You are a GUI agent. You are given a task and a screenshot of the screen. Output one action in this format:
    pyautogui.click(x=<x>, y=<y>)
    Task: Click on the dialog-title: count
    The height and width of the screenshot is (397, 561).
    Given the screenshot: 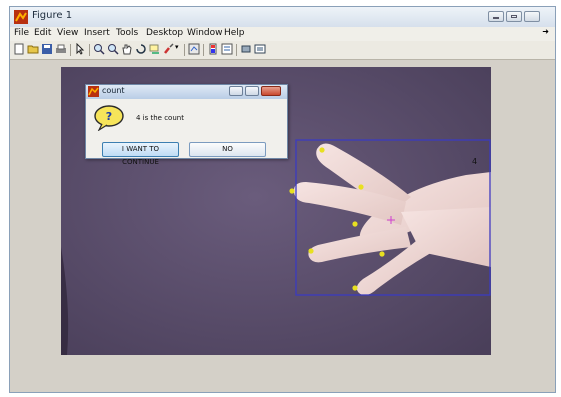 What is the action you would take?
    pyautogui.click(x=113, y=90)
    